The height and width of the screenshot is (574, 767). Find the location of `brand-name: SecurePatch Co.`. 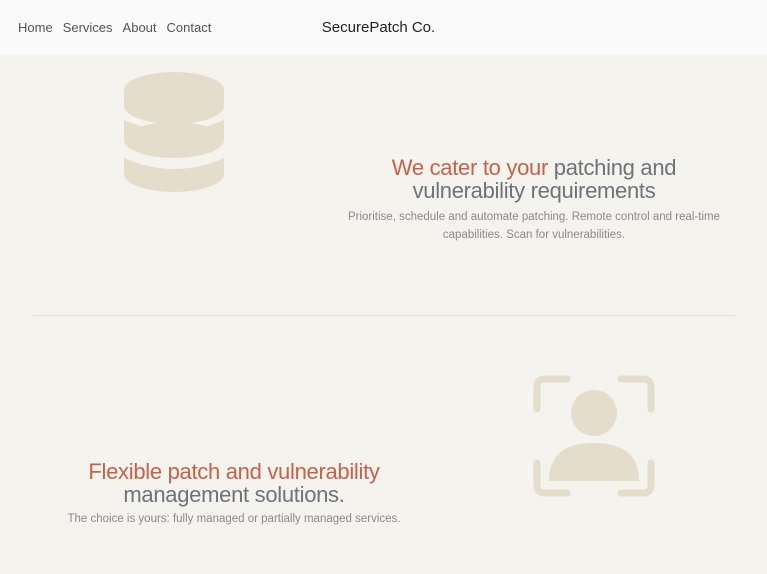

brand-name: SecurePatch Co. is located at coordinates (378, 28).